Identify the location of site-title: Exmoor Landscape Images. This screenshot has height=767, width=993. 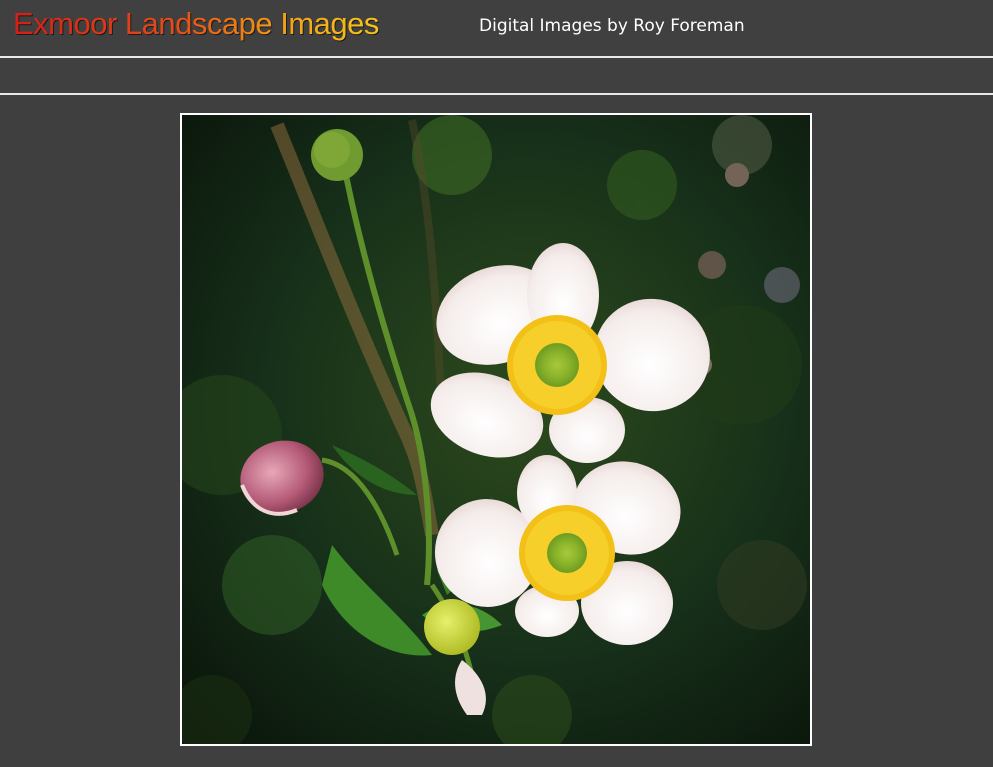
(196, 24).